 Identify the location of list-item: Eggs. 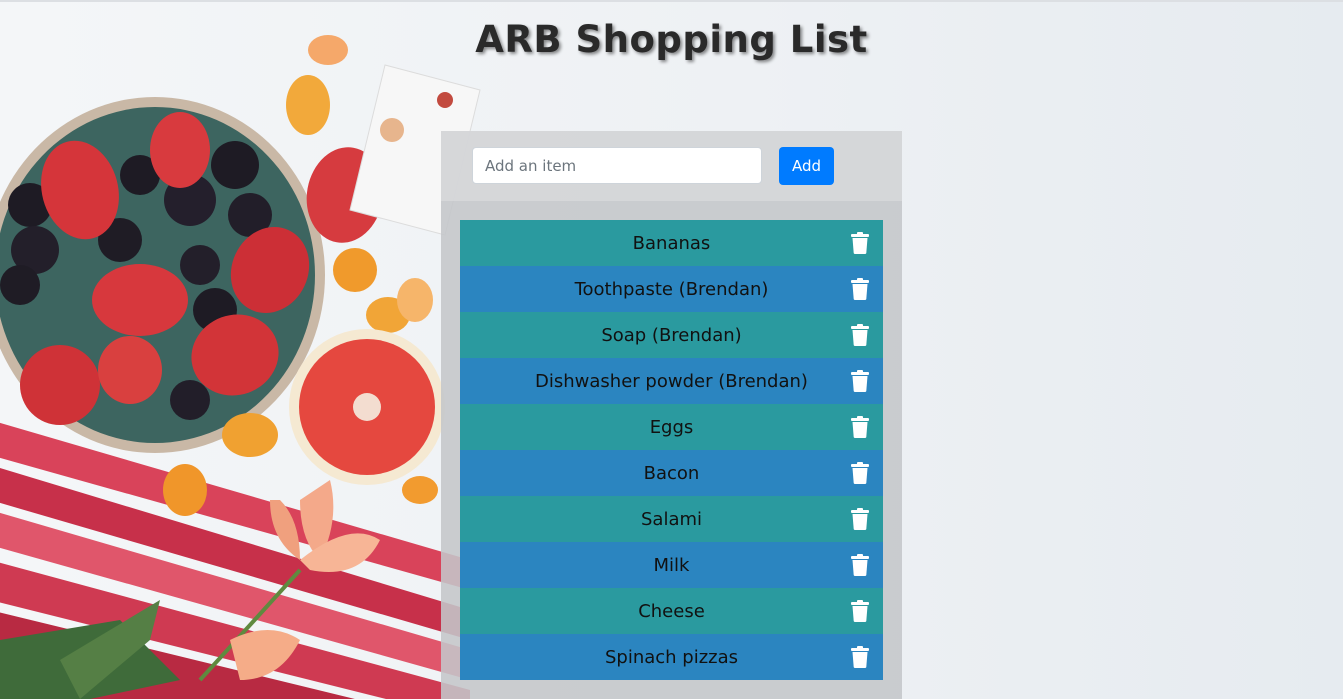
(671, 427).